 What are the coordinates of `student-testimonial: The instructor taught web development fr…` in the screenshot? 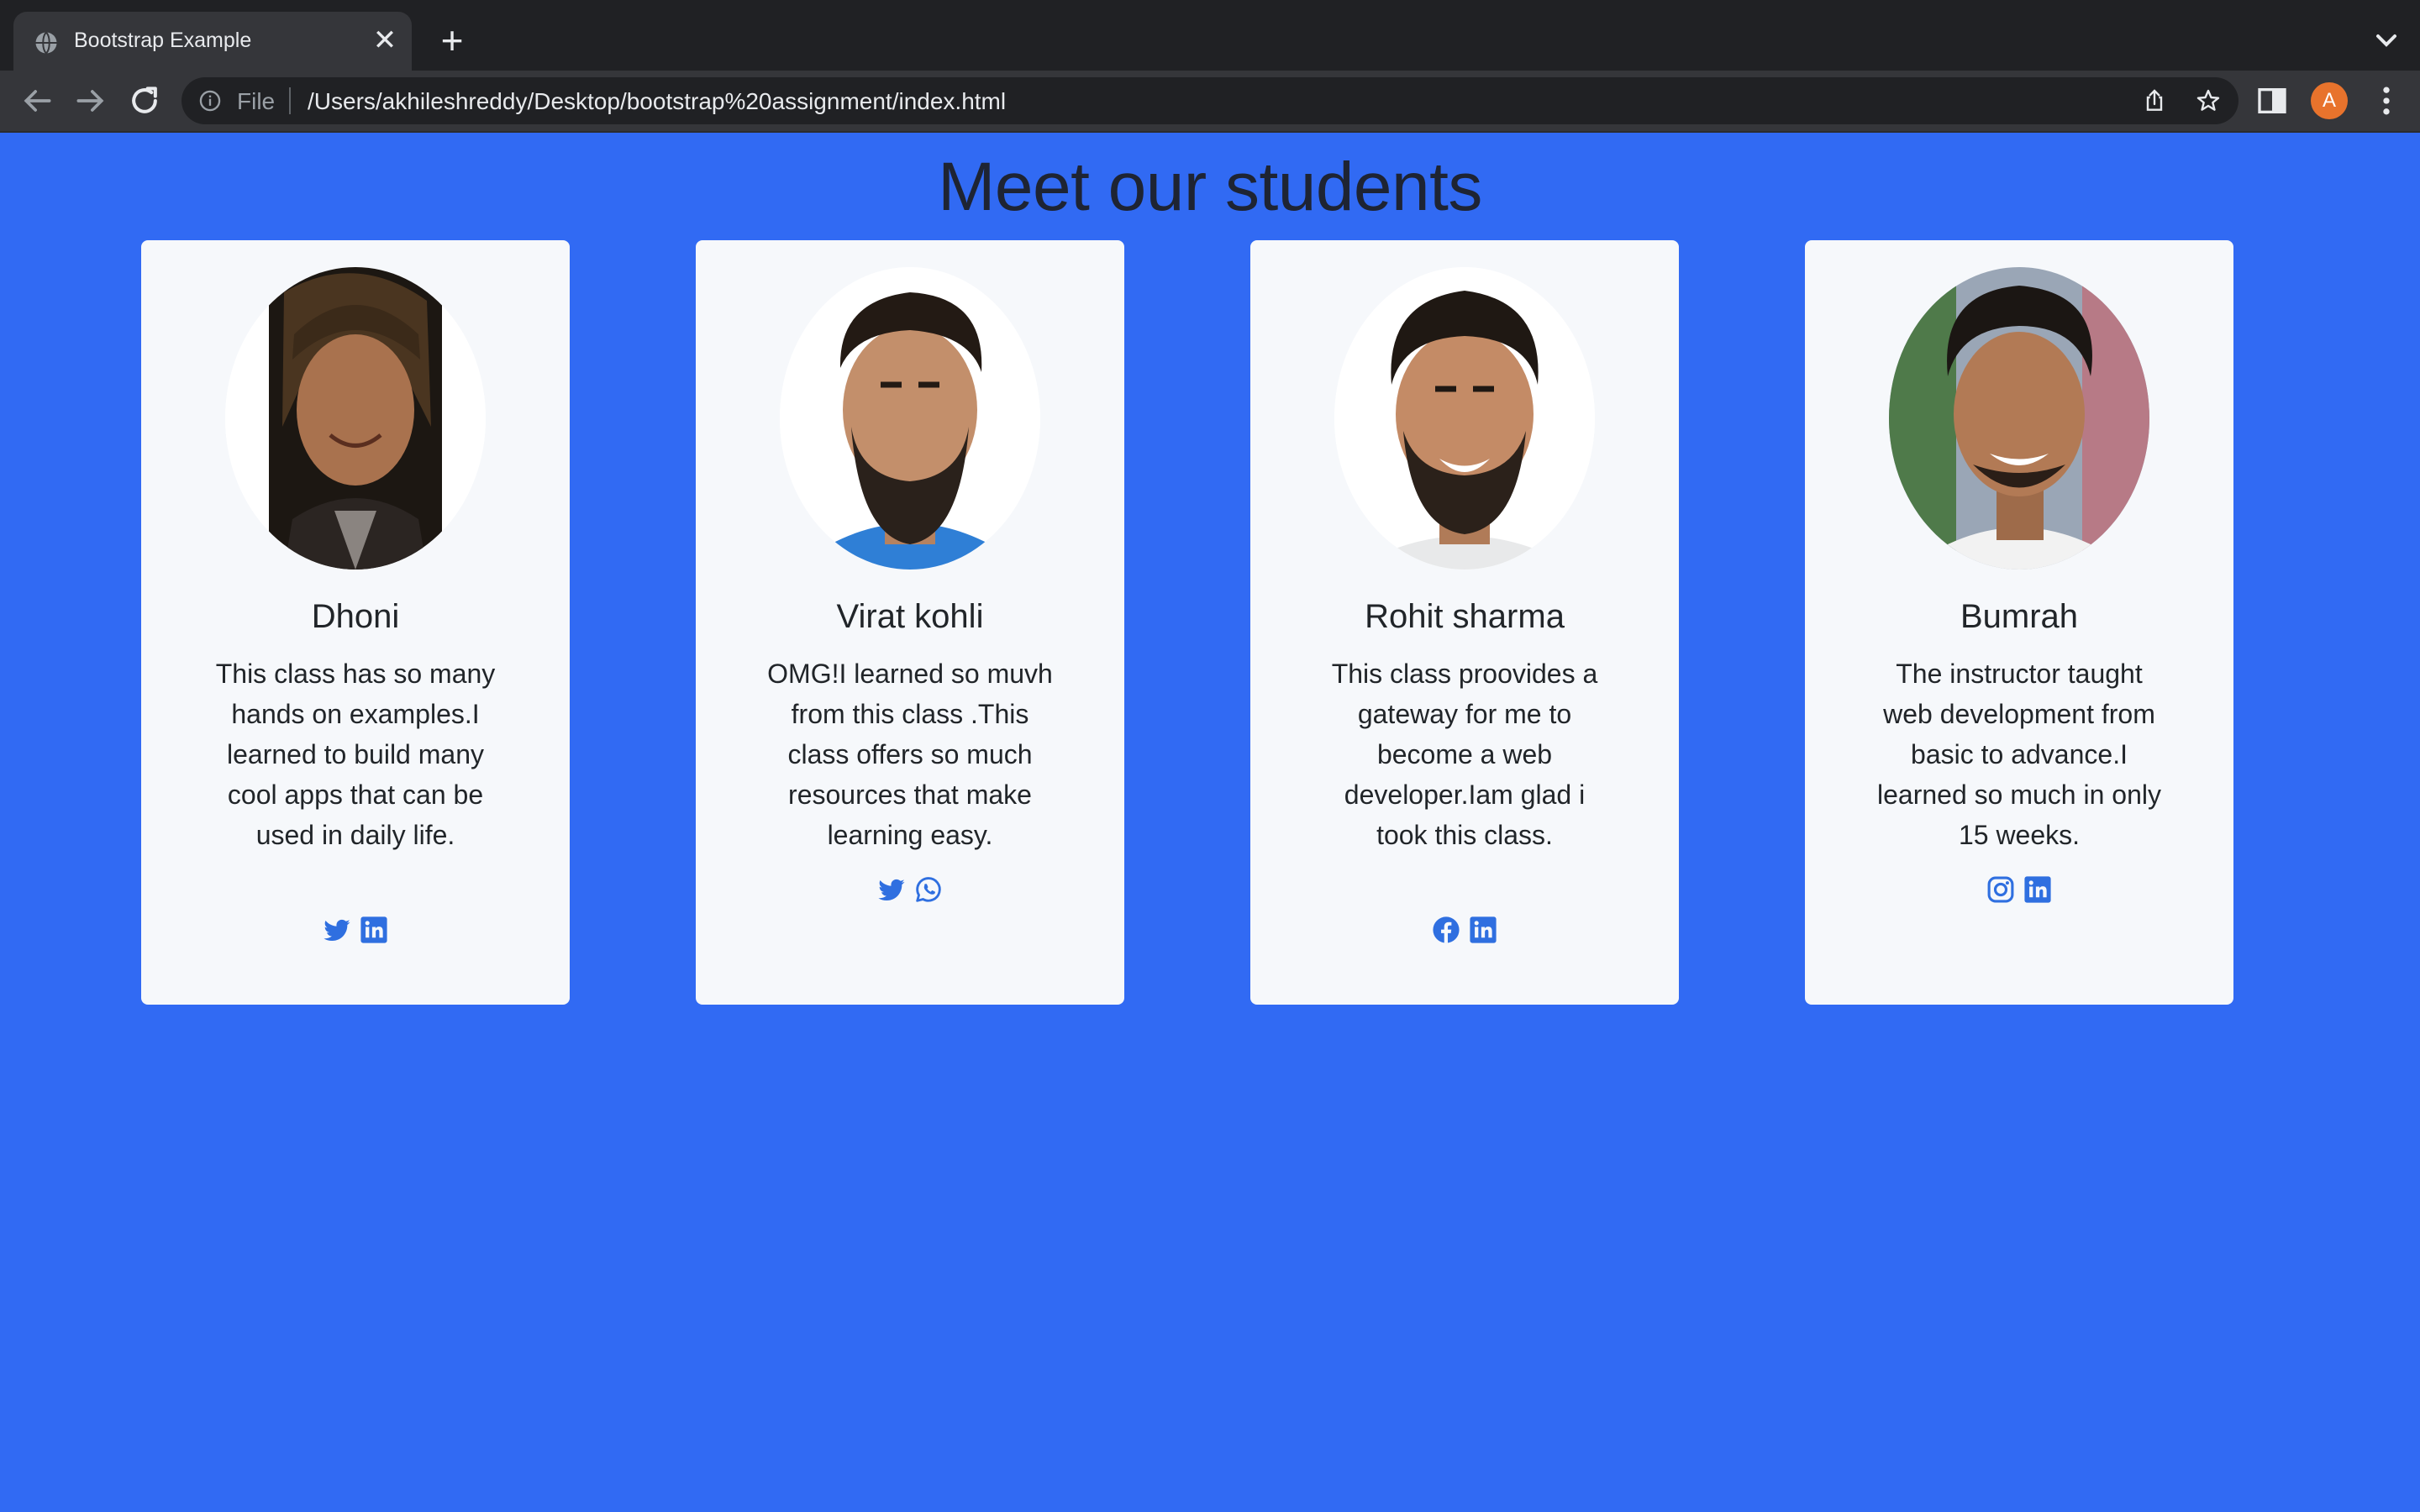 It's located at (2019, 754).